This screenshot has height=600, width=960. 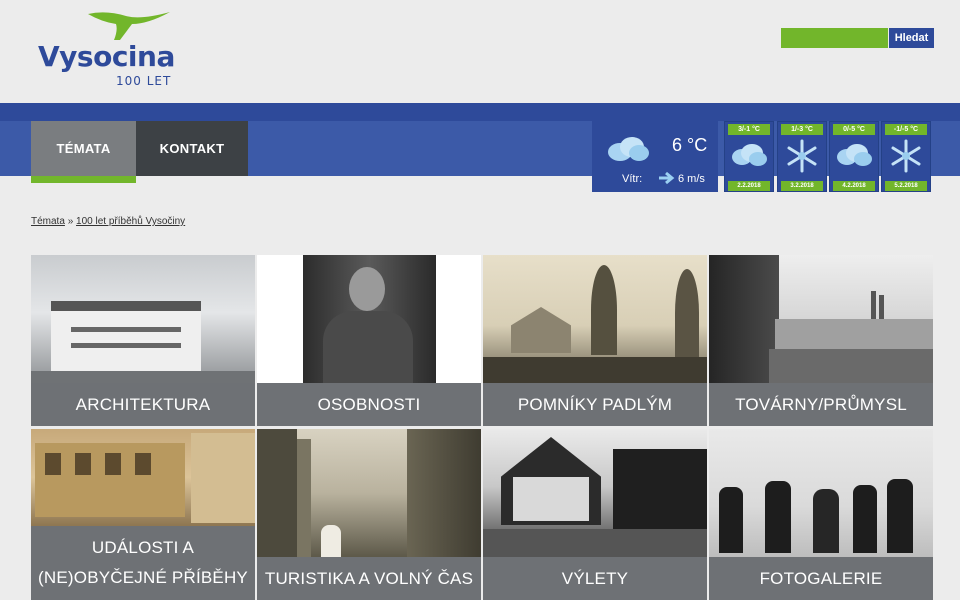 I want to click on tile-turistika: TURISTIKA A VOLNÝ ČAS, so click(x=369, y=514).